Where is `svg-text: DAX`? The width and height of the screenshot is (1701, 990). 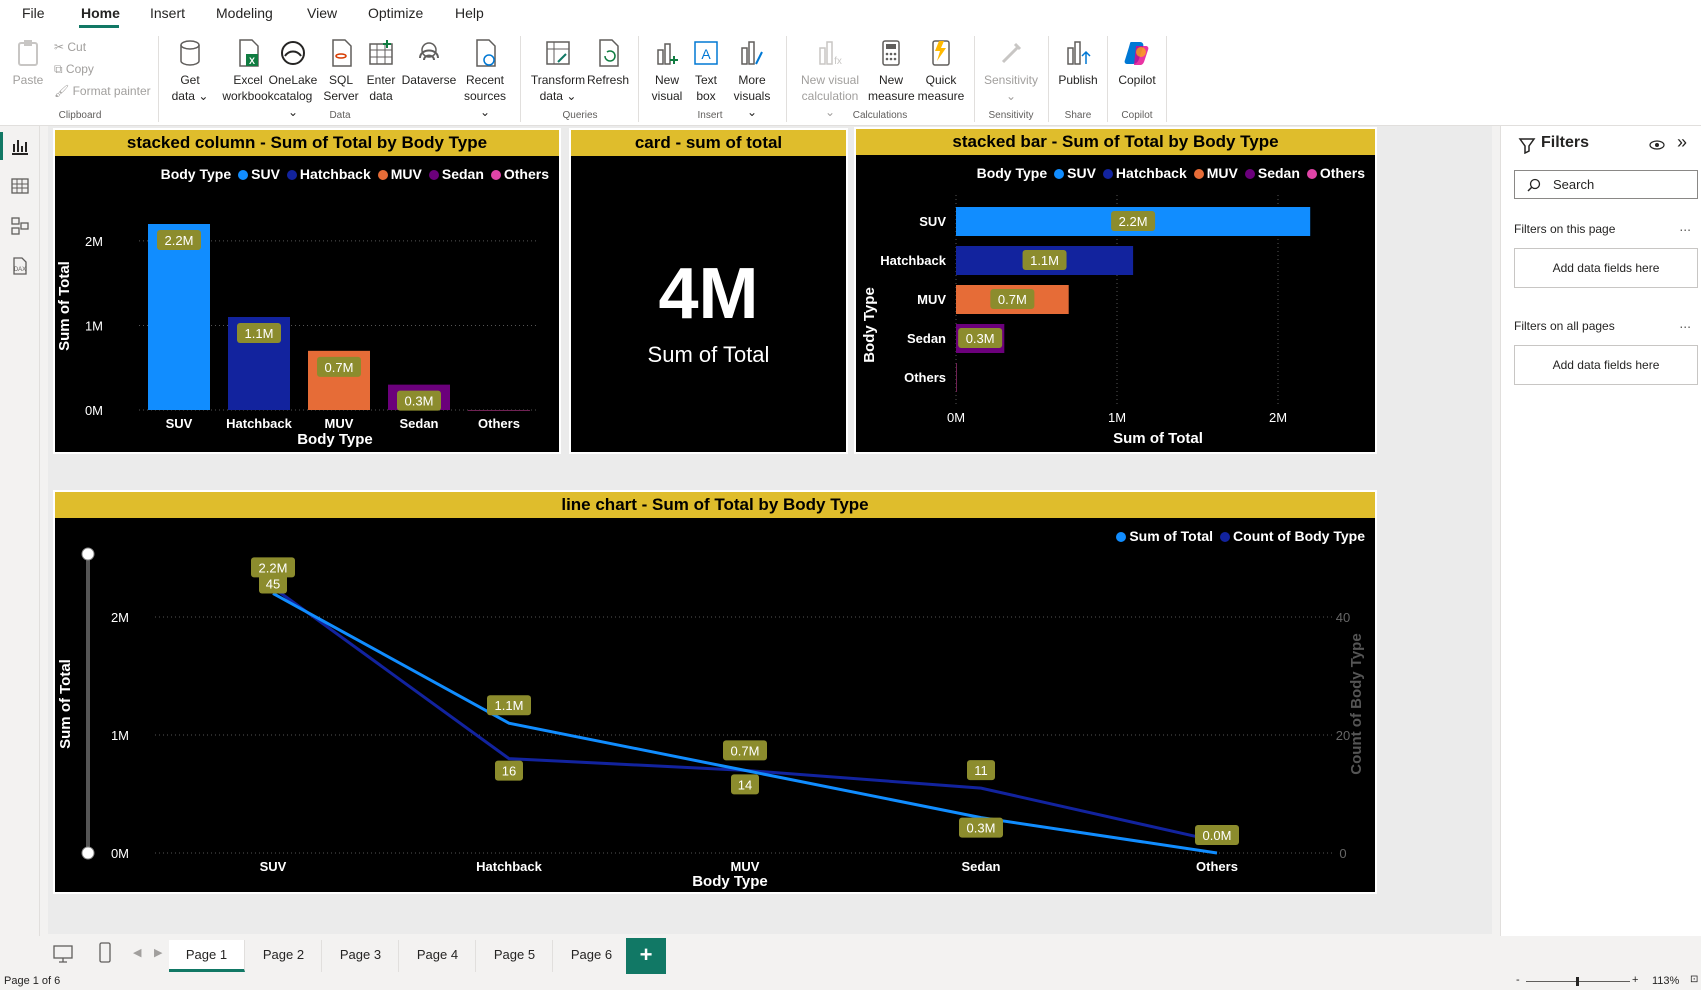
svg-text: DAX is located at coordinates (20, 270).